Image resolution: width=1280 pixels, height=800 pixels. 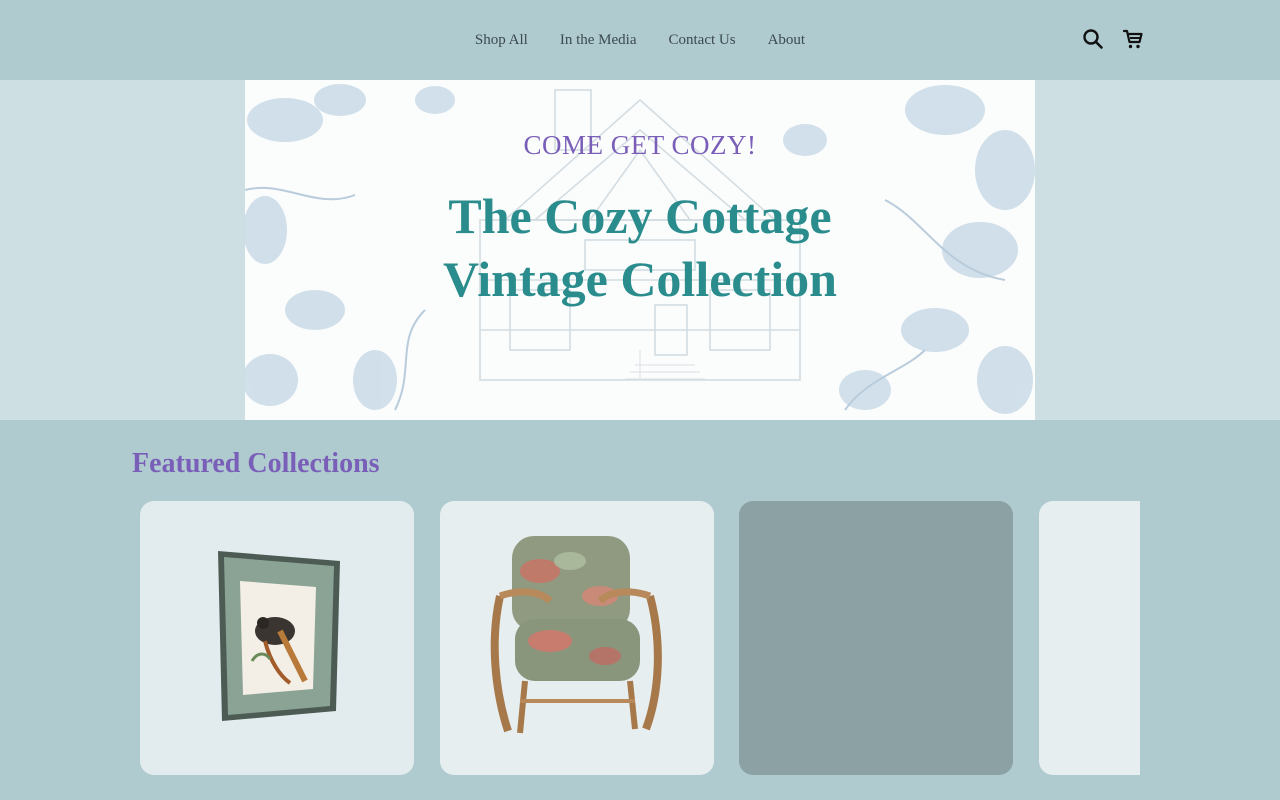 I want to click on nav-contact-us: Contact Us, so click(x=702, y=40).